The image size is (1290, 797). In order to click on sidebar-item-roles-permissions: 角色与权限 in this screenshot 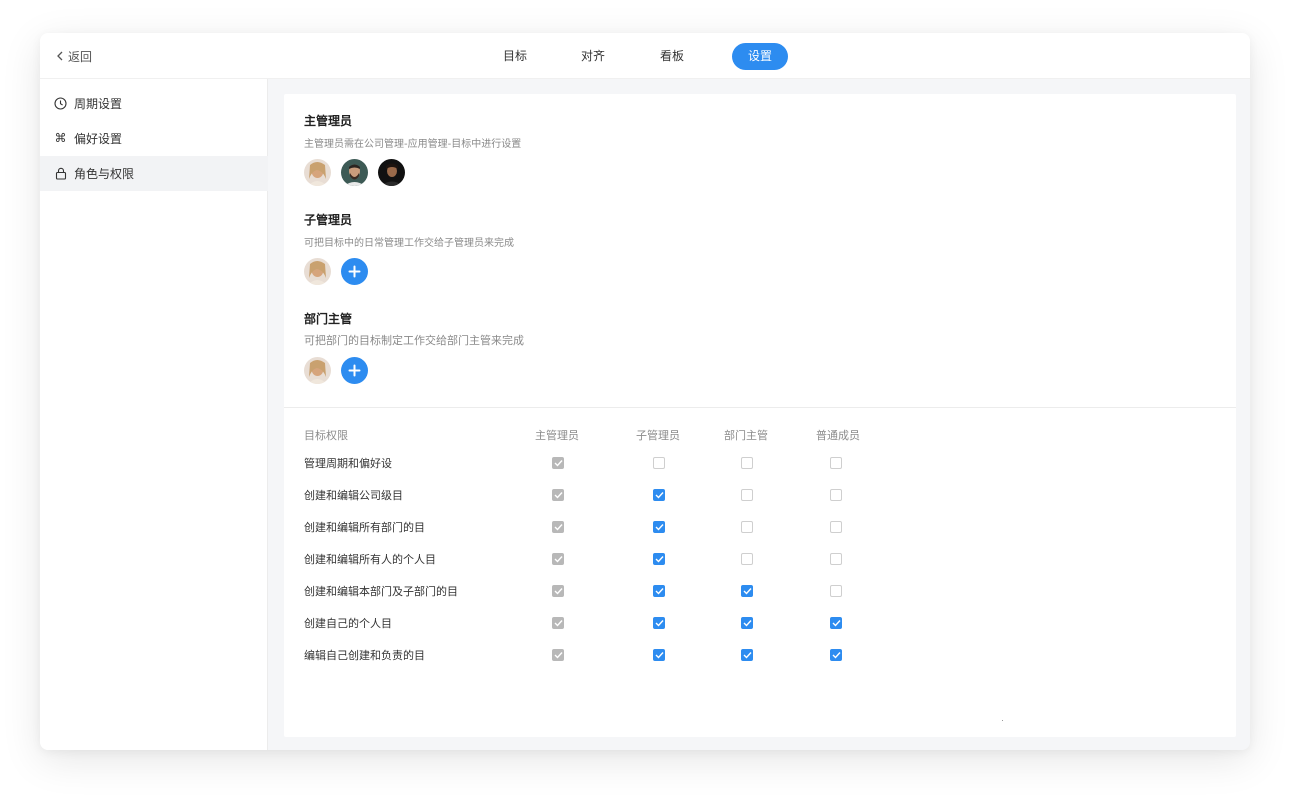, I will do `click(154, 173)`.